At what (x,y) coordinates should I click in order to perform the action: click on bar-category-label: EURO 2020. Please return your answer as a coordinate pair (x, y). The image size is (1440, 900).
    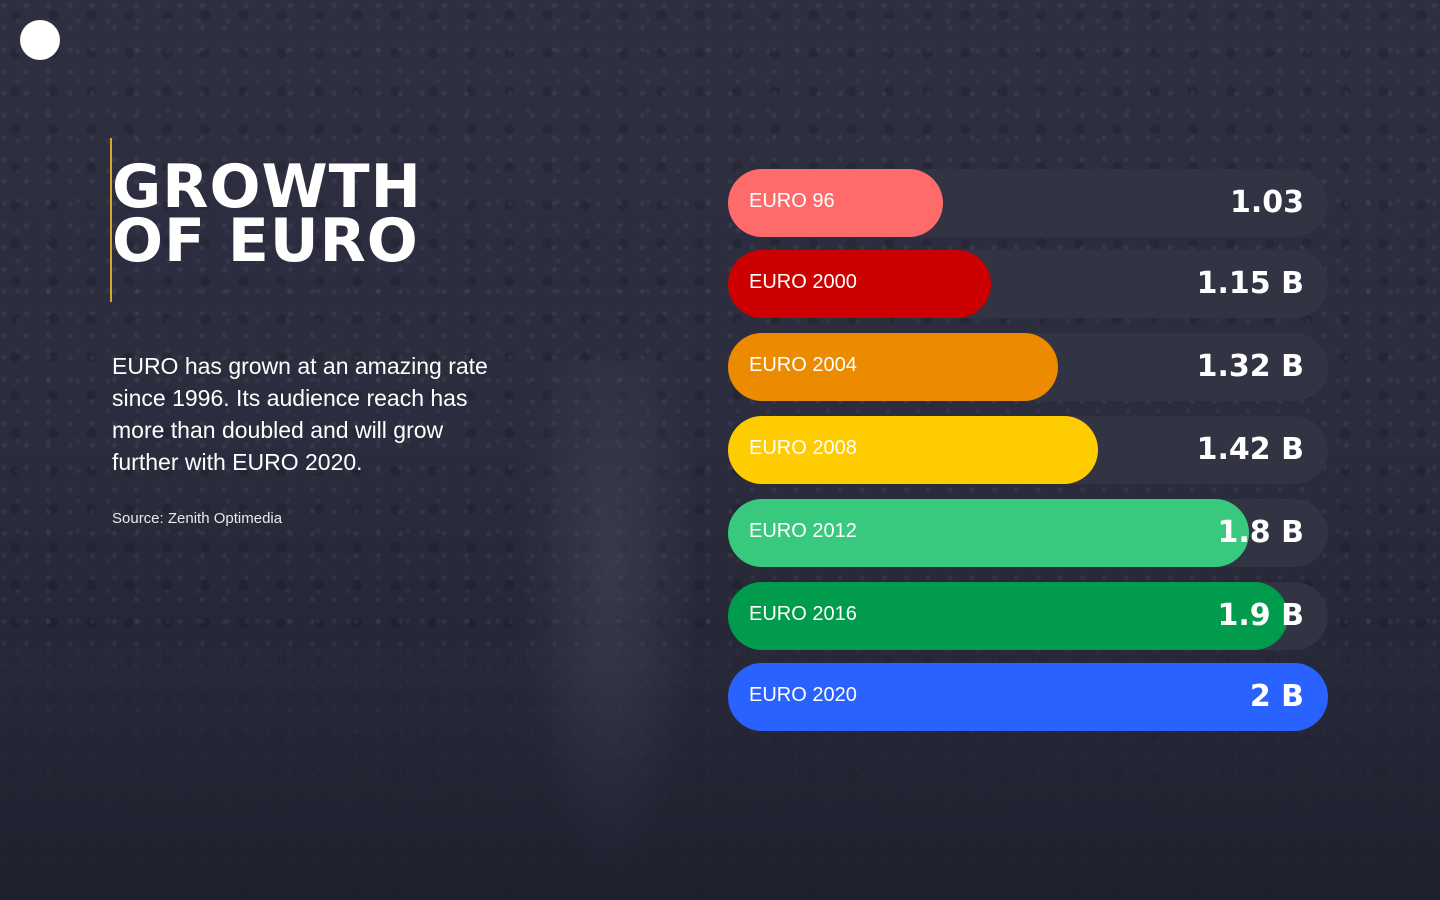
    Looking at the image, I should click on (803, 695).